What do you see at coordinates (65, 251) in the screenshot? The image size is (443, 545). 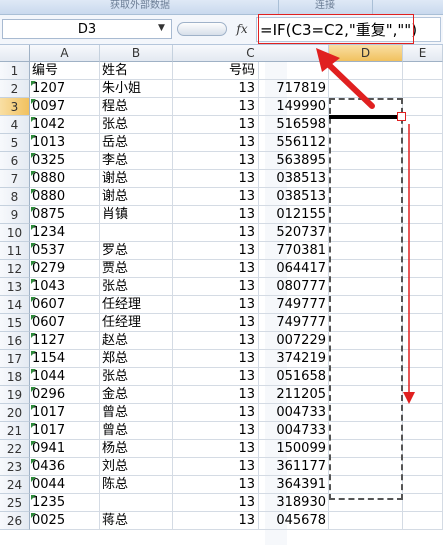 I see `cell-a: 0537` at bounding box center [65, 251].